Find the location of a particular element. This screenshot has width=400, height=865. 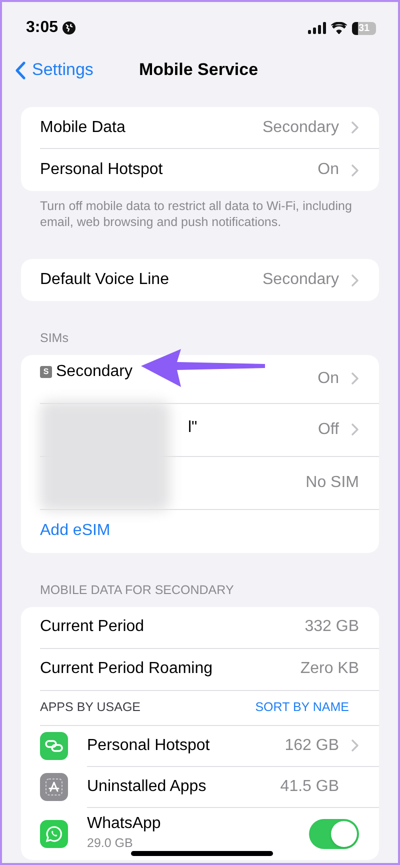

row-label: Personal Hotspot is located at coordinates (102, 170).